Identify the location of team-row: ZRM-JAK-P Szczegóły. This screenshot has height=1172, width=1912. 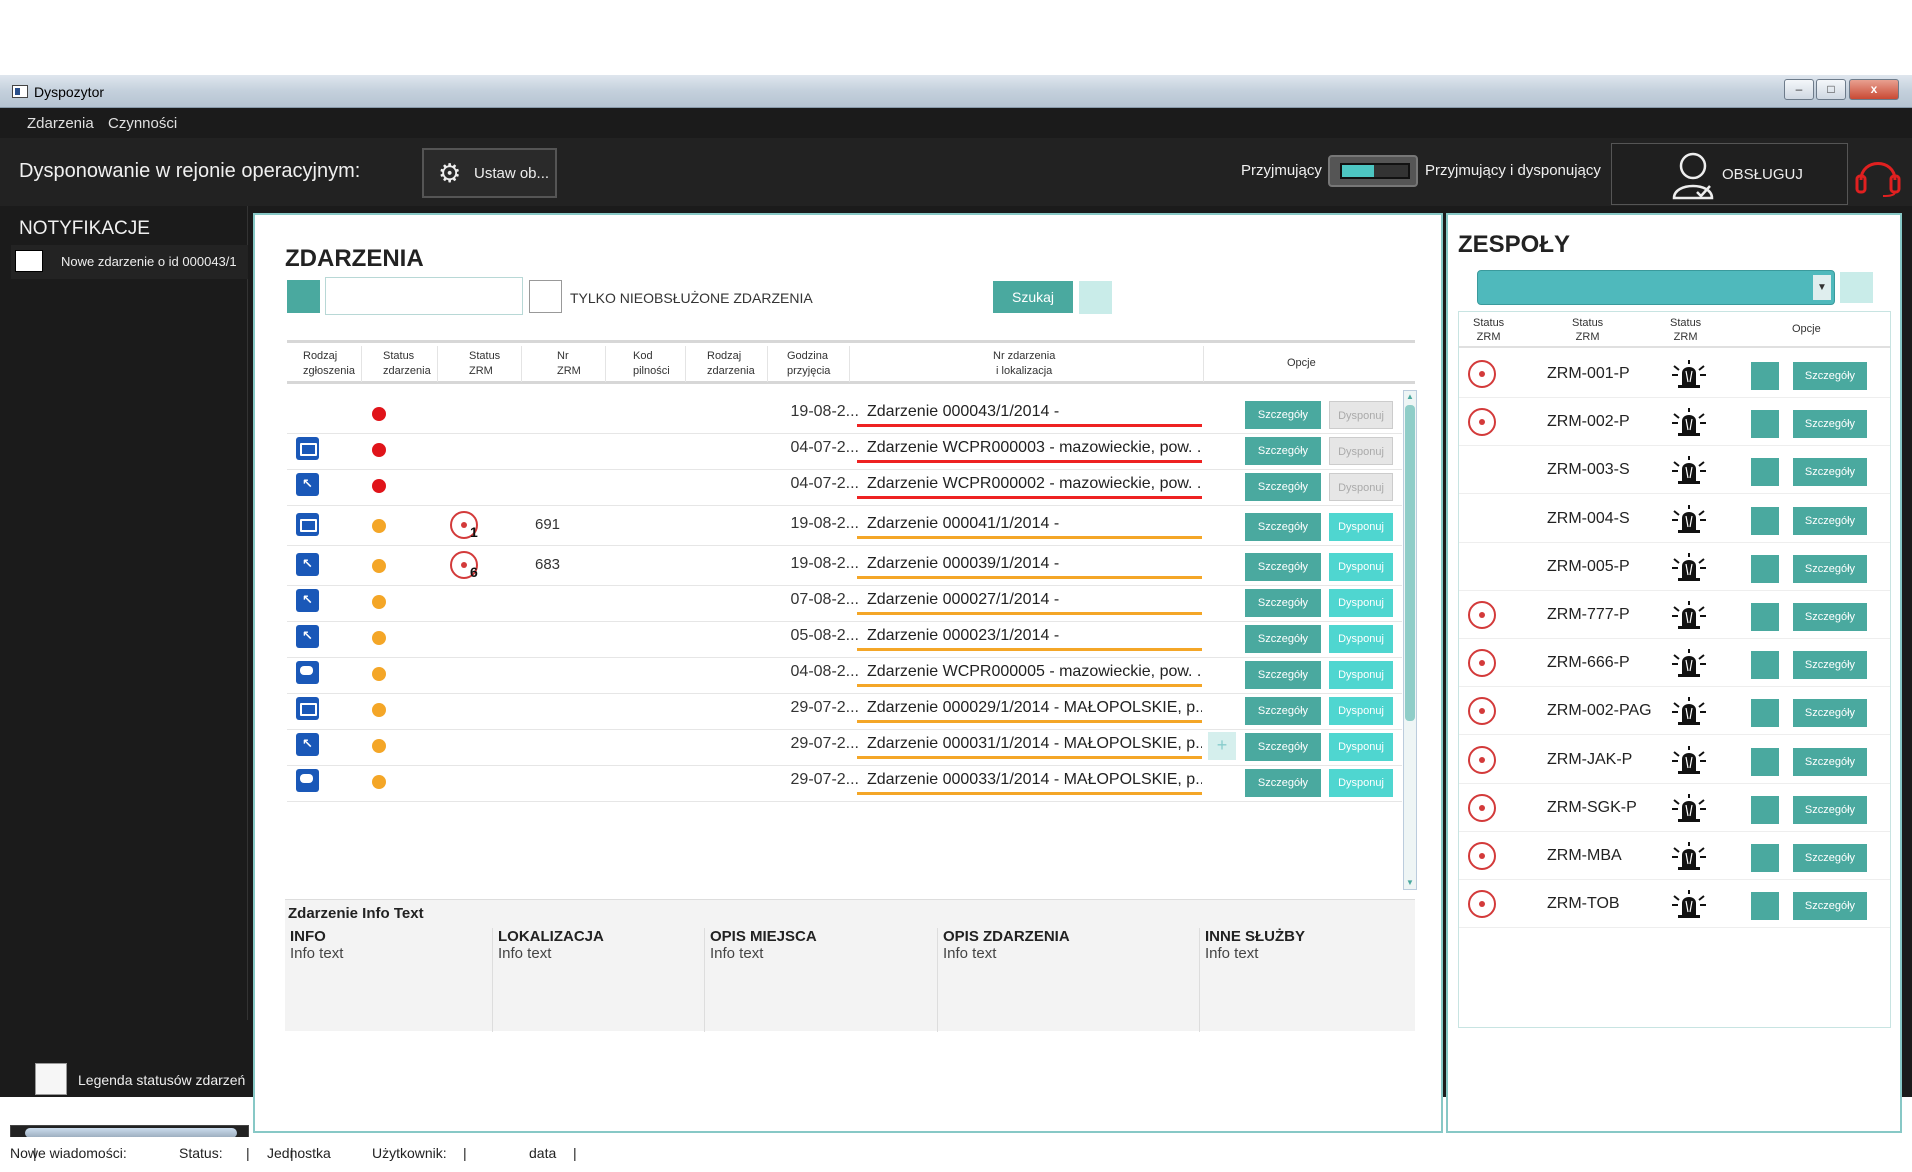
(1674, 760).